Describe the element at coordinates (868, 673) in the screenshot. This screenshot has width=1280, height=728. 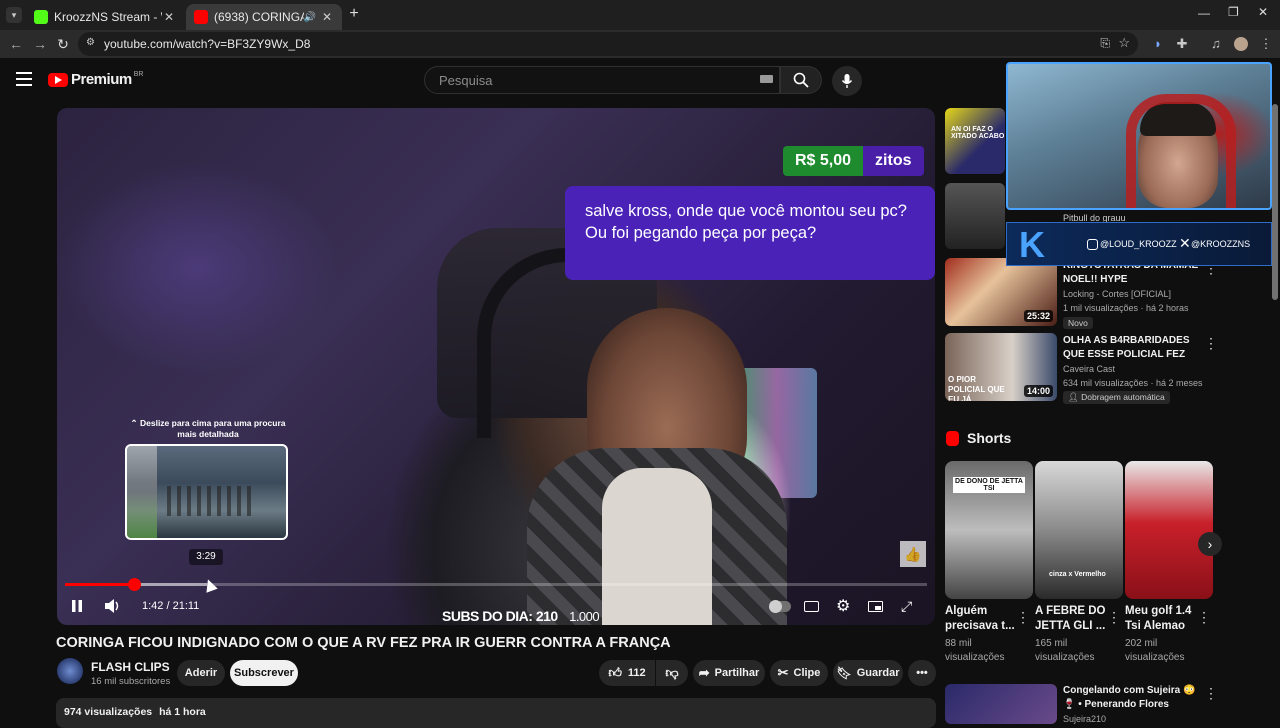
I see `save-button: 🔖︎ Guardar` at that location.